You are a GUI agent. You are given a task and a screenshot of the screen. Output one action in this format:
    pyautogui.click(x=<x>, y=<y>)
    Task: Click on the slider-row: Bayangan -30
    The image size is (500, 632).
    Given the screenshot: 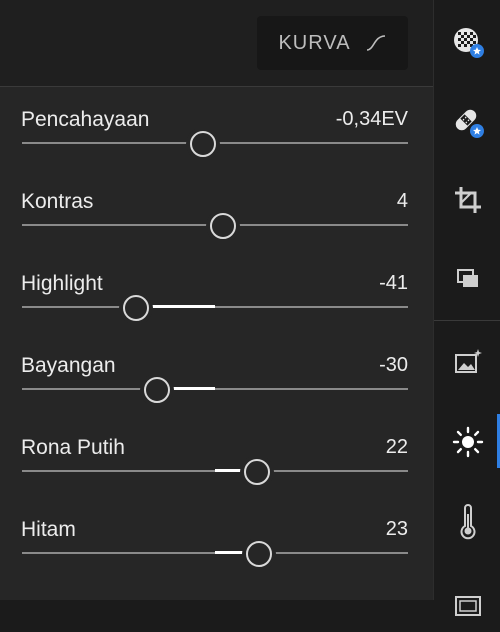 What is the action you would take?
    pyautogui.click(x=216, y=395)
    